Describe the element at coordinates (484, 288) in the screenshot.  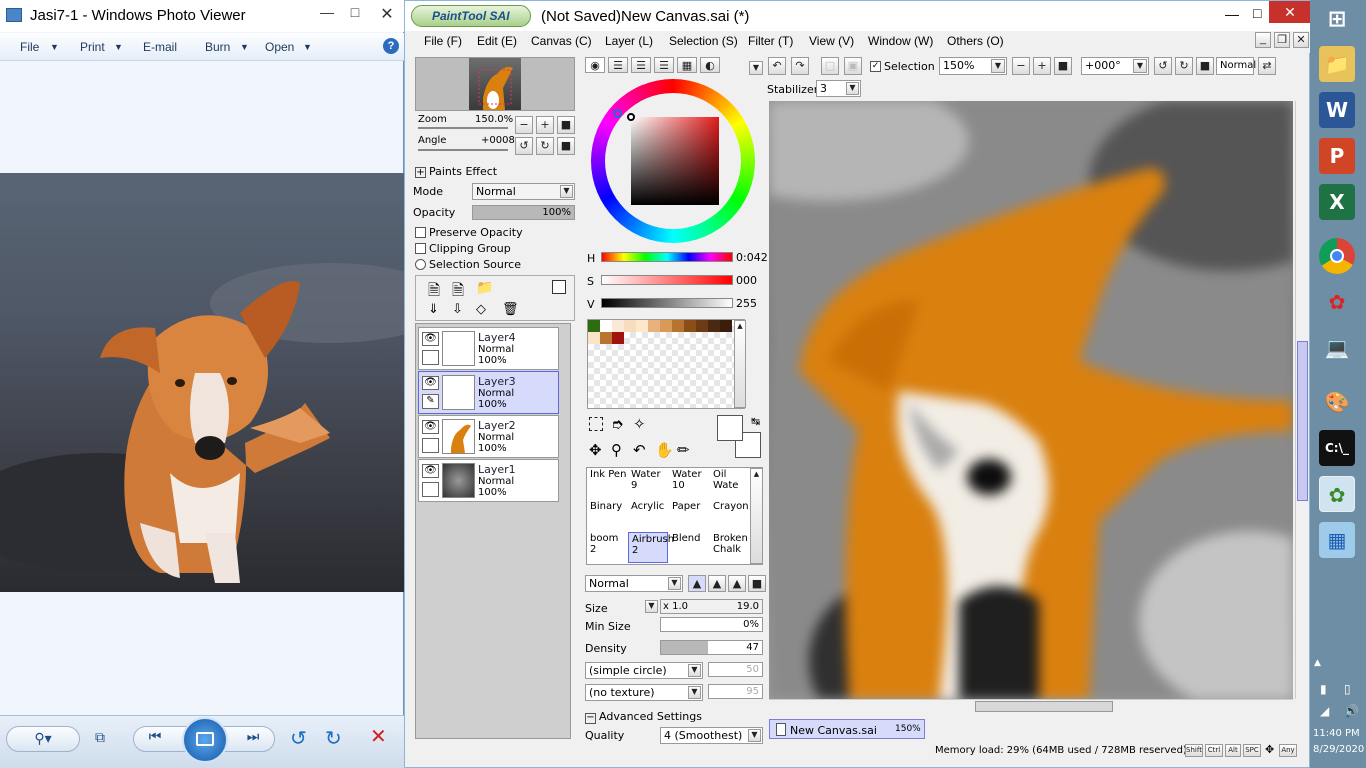
I see `new-folder-icon: 📁` at that location.